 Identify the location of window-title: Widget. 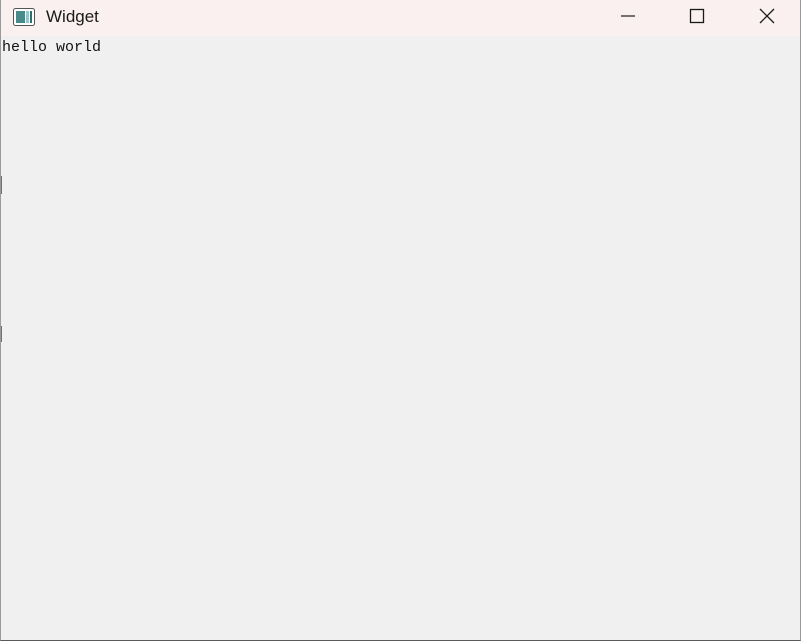
(72, 16).